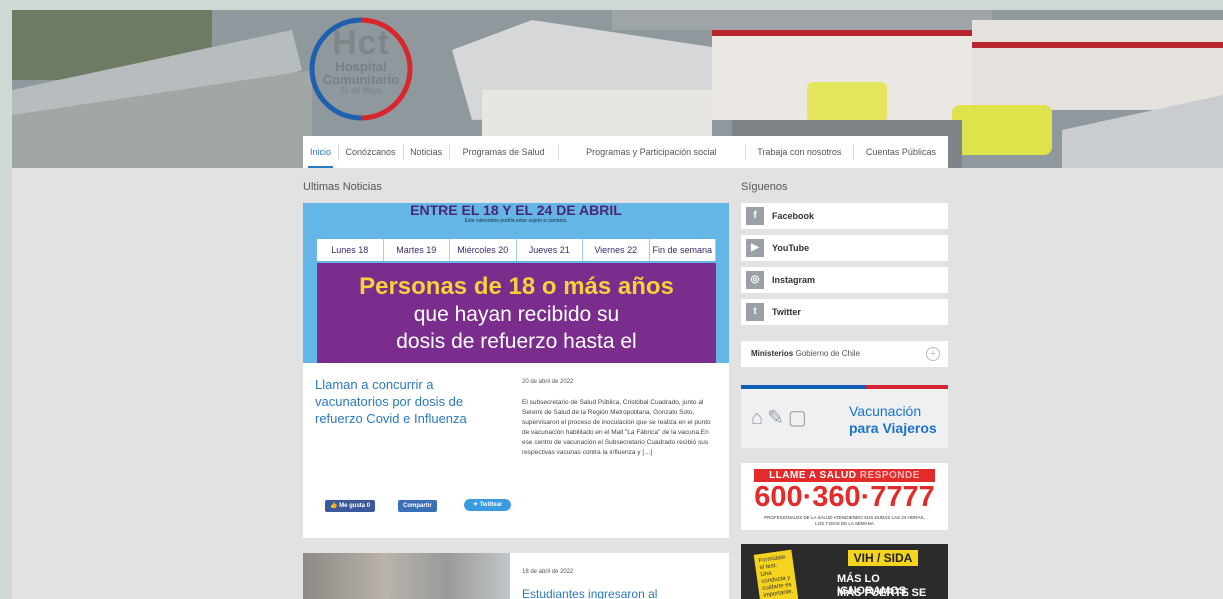  I want to click on twitter-bird-icon: ✦, so click(476, 505).